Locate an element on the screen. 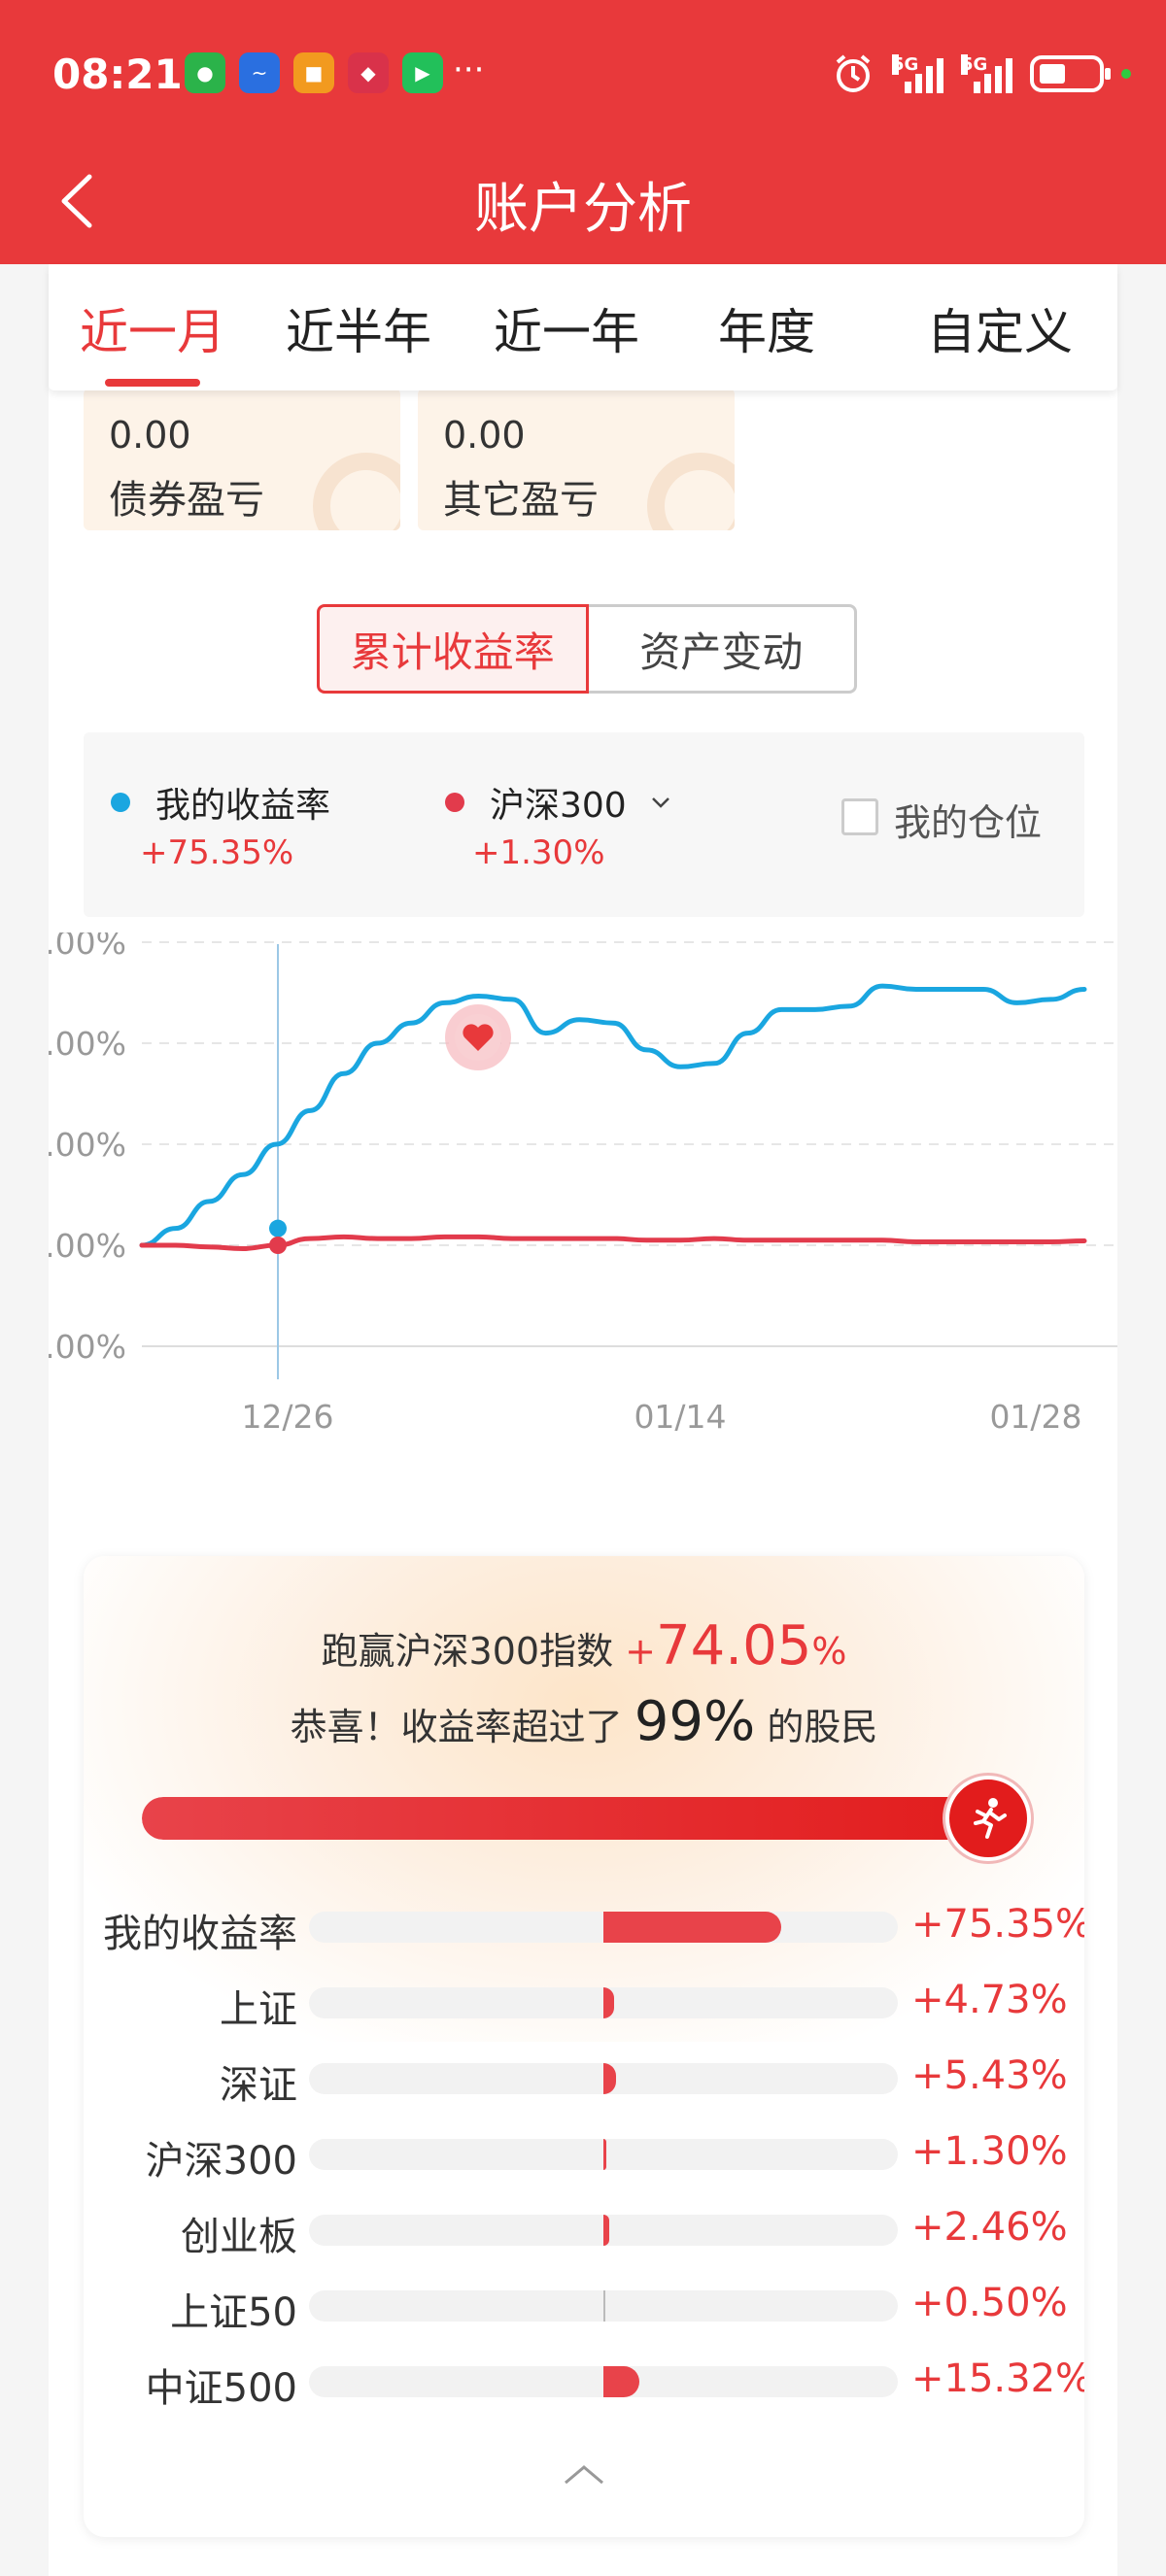 The height and width of the screenshot is (2576, 1166). network-type-1: 5G is located at coordinates (905, 64).